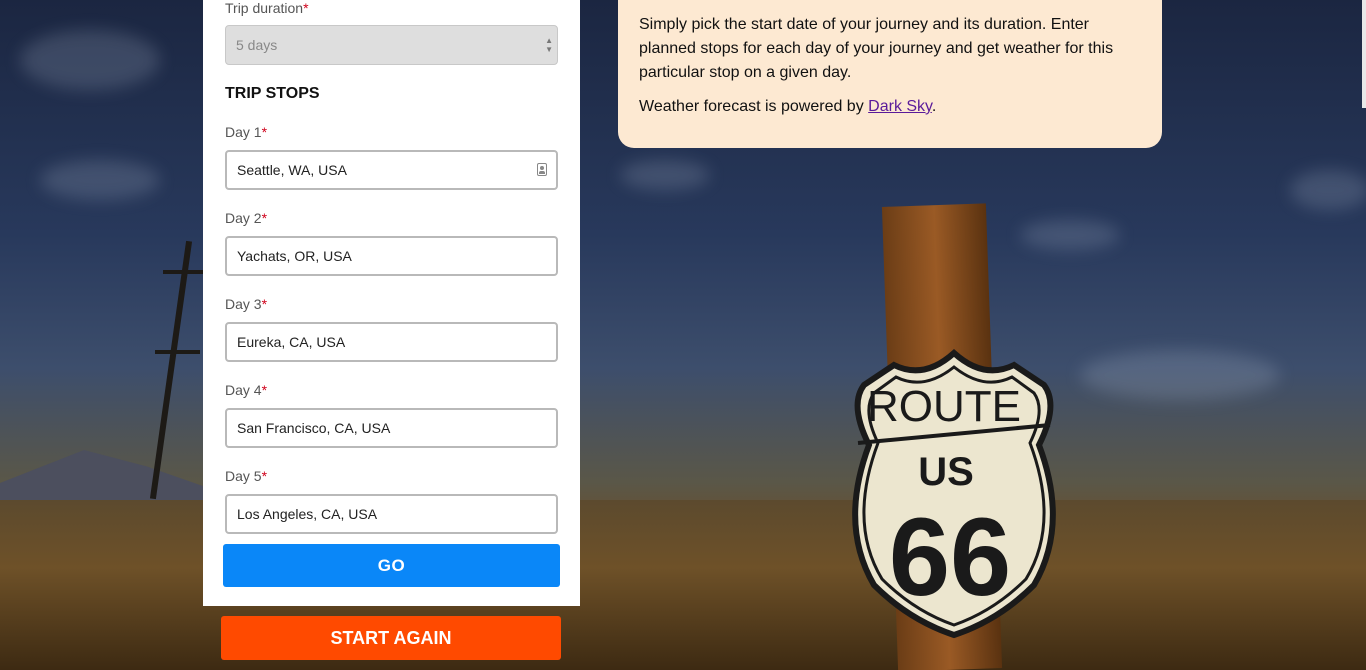 Image resolution: width=1366 pixels, height=670 pixels. Describe the element at coordinates (900, 106) in the screenshot. I see `dark-sky-link: Dark Sky` at that location.